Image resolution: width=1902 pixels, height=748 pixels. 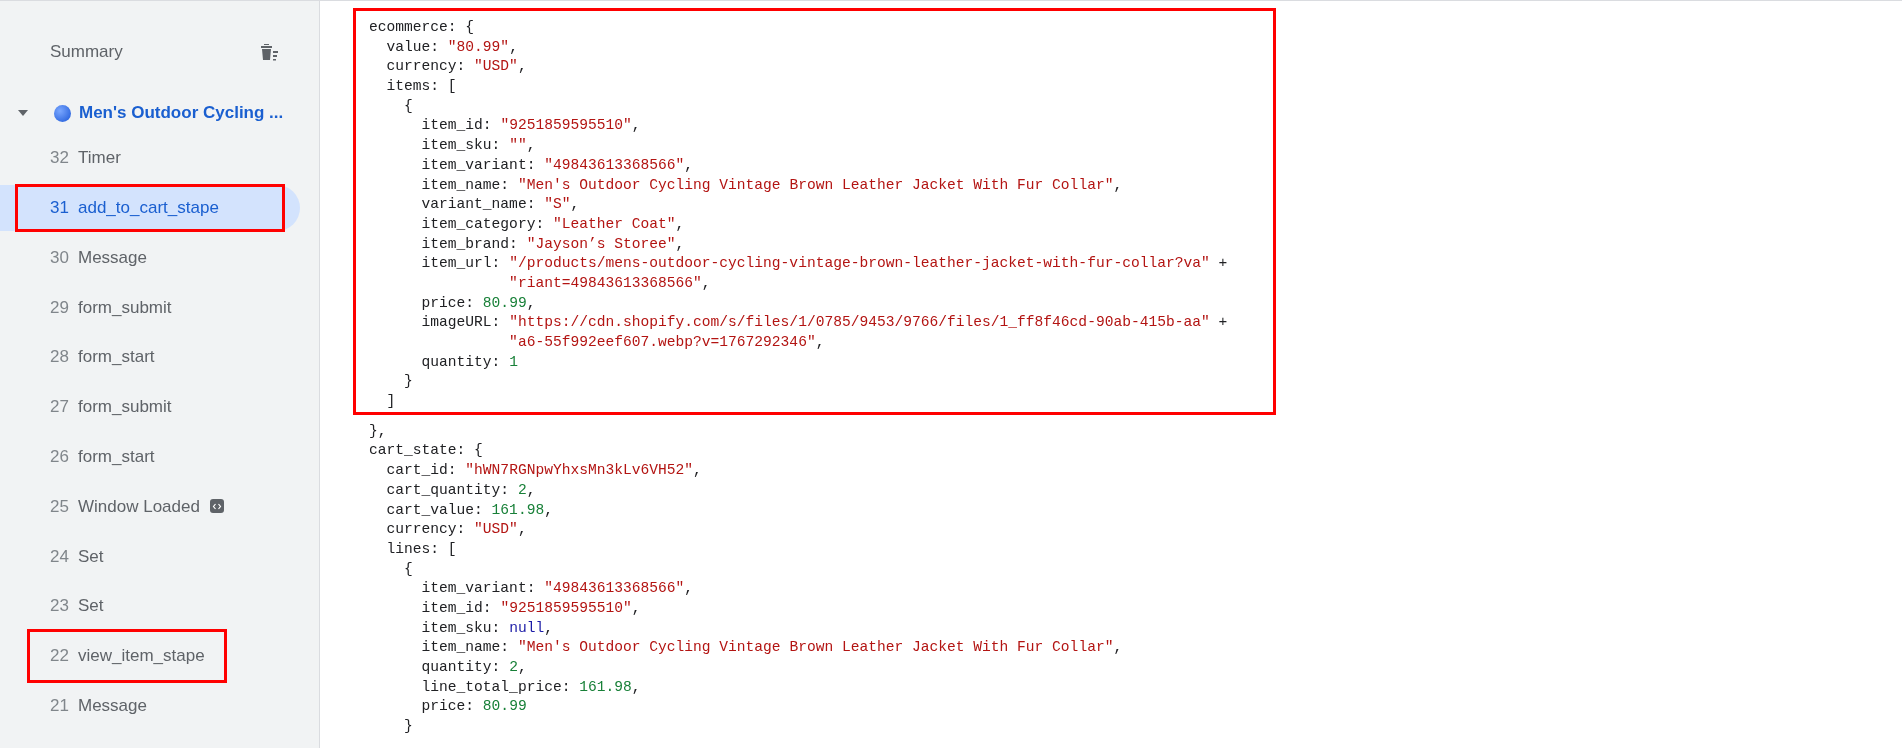 I want to click on event-list-item: 27 form_submit, so click(x=150, y=406).